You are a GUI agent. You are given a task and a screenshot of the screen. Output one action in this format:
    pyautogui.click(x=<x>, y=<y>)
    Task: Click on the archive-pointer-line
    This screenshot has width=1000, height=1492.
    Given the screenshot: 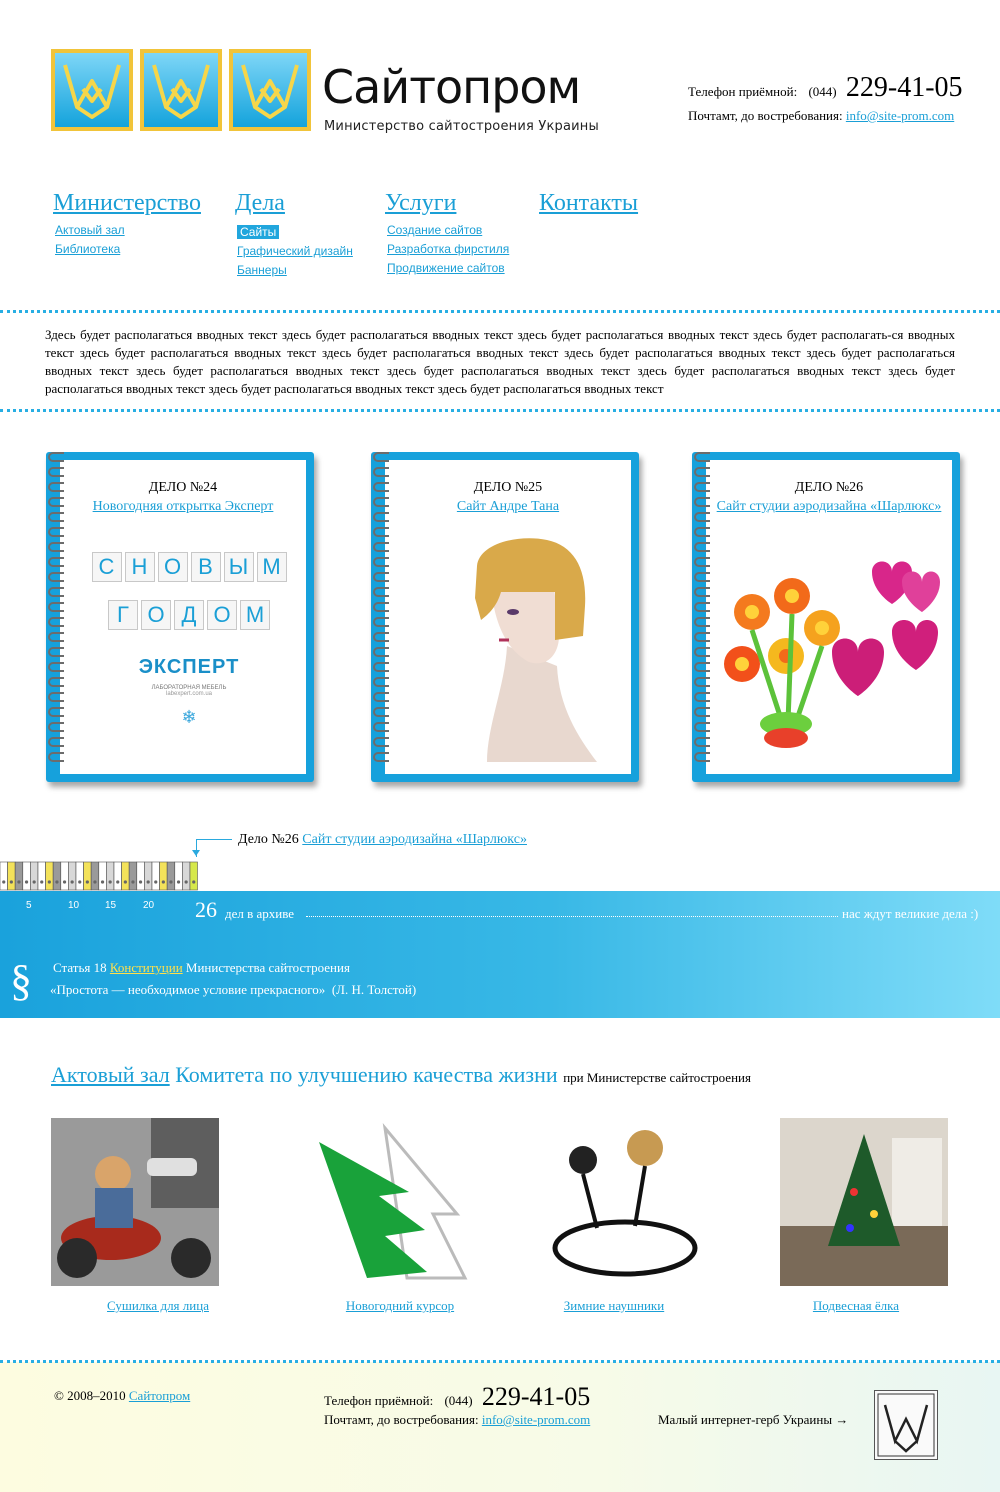 What is the action you would take?
    pyautogui.click(x=214, y=848)
    